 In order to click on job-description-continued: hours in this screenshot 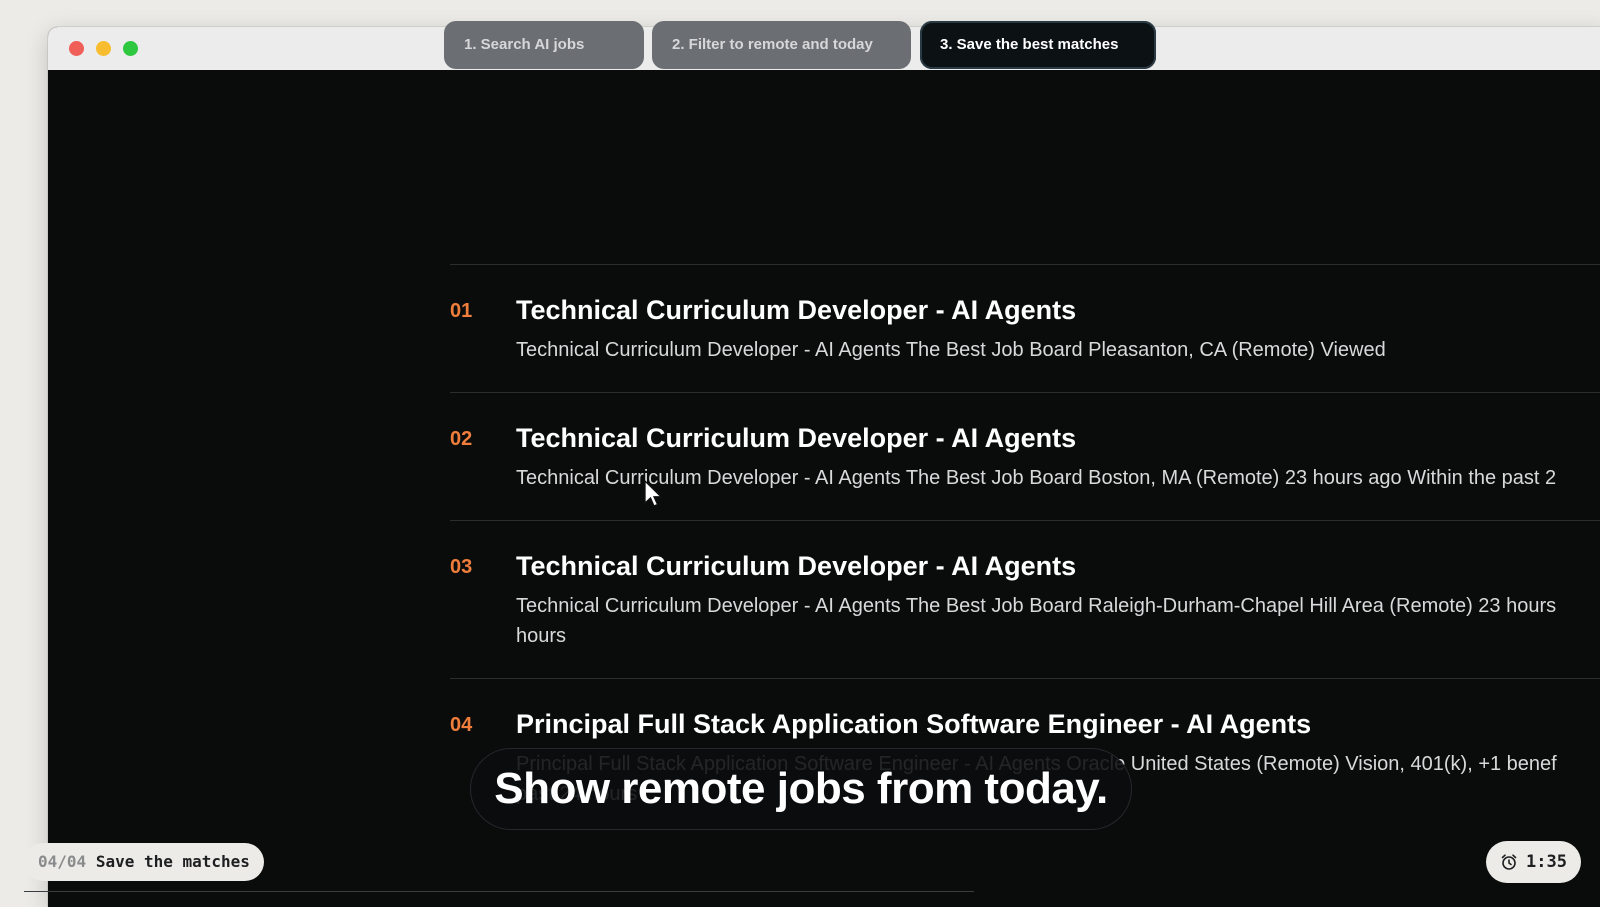, I will do `click(541, 636)`.